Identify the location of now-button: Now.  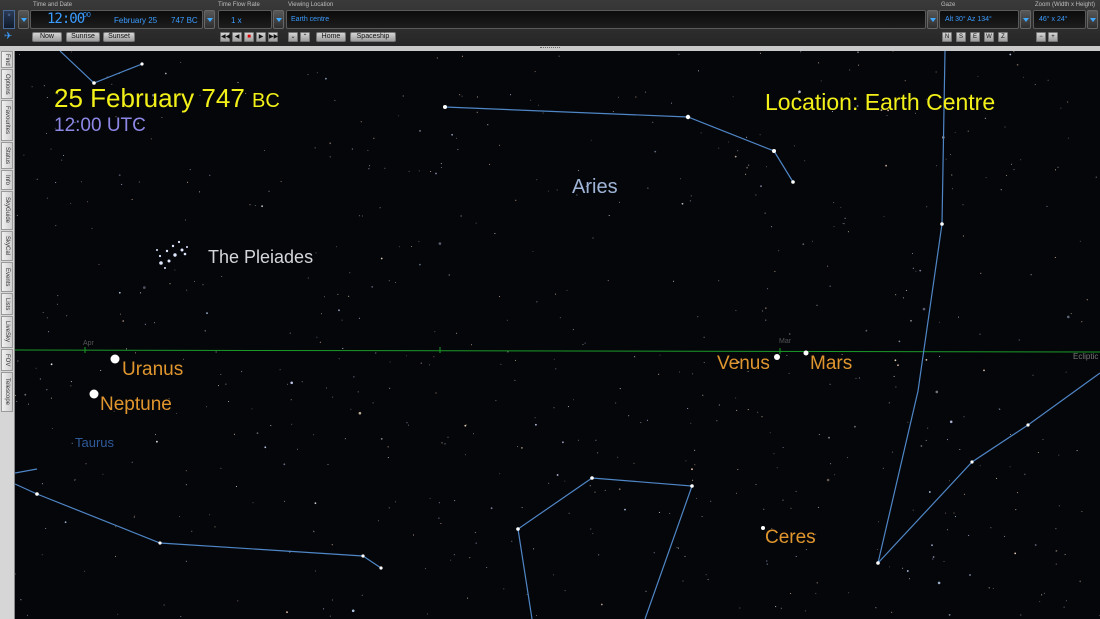
(47, 37).